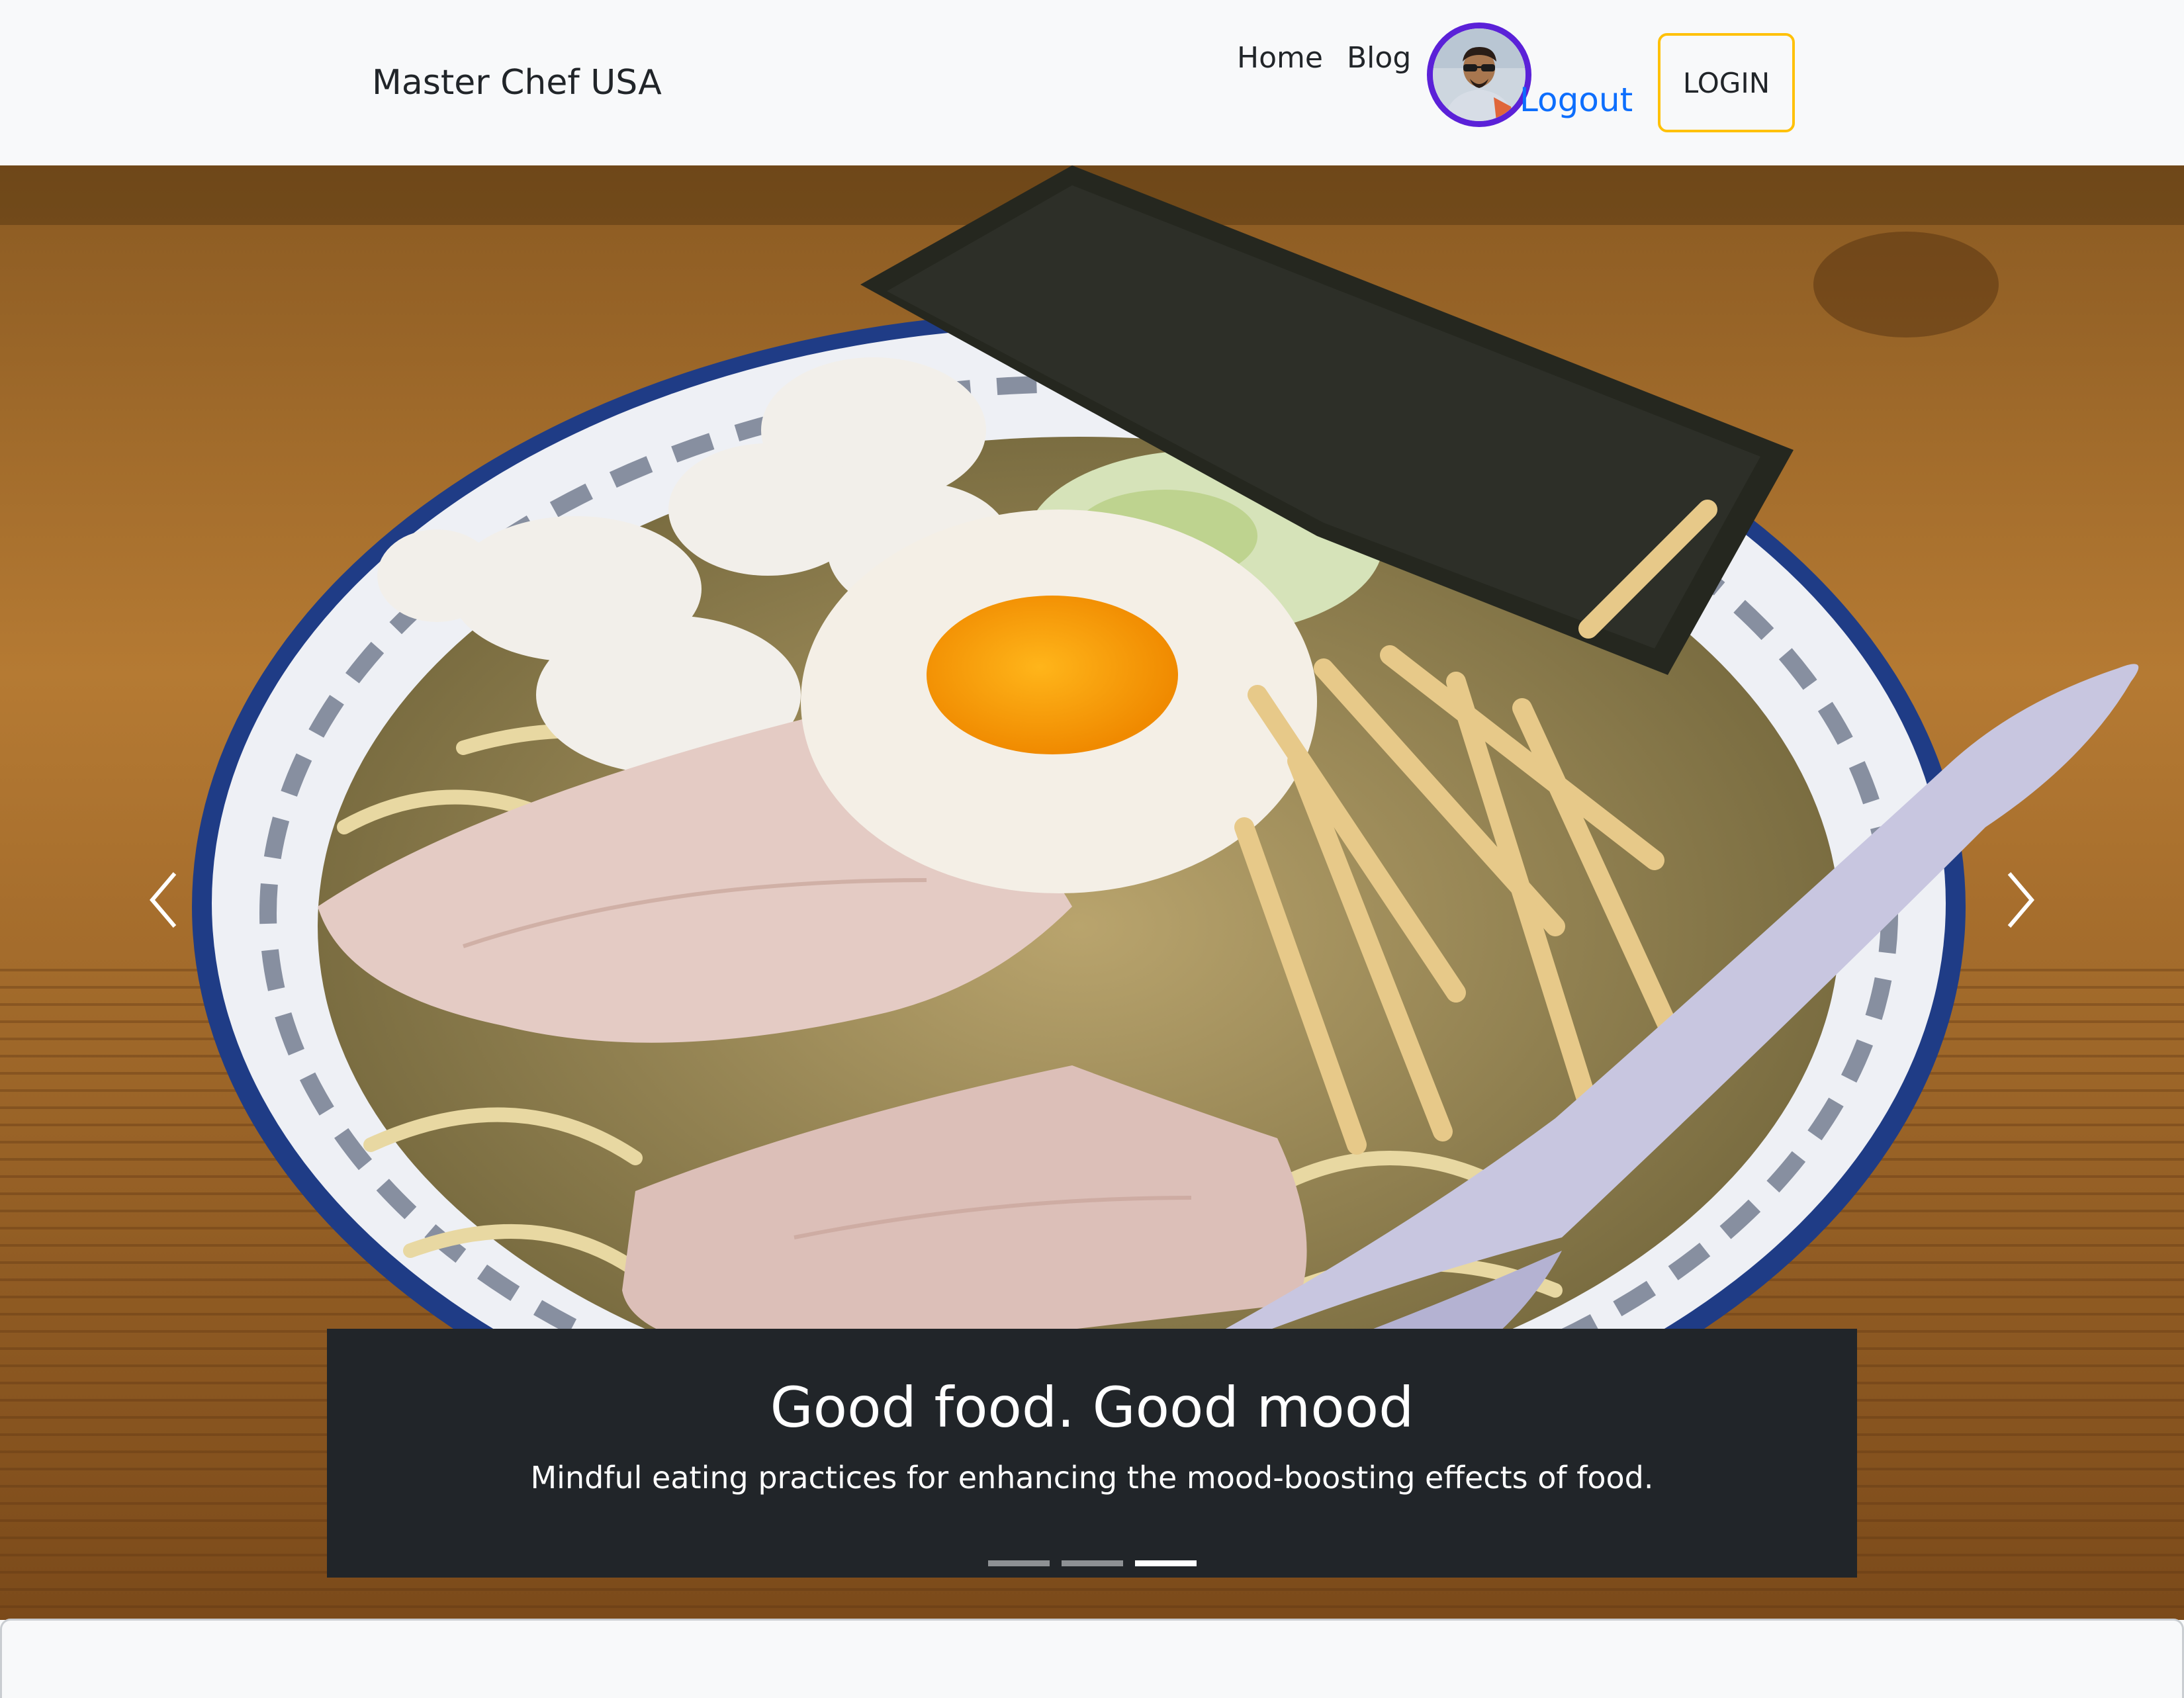 The height and width of the screenshot is (1698, 2184). What do you see at coordinates (1092, 83) in the screenshot?
I see `navbar: Master Chef USA Home Blog Logout LOGIN` at bounding box center [1092, 83].